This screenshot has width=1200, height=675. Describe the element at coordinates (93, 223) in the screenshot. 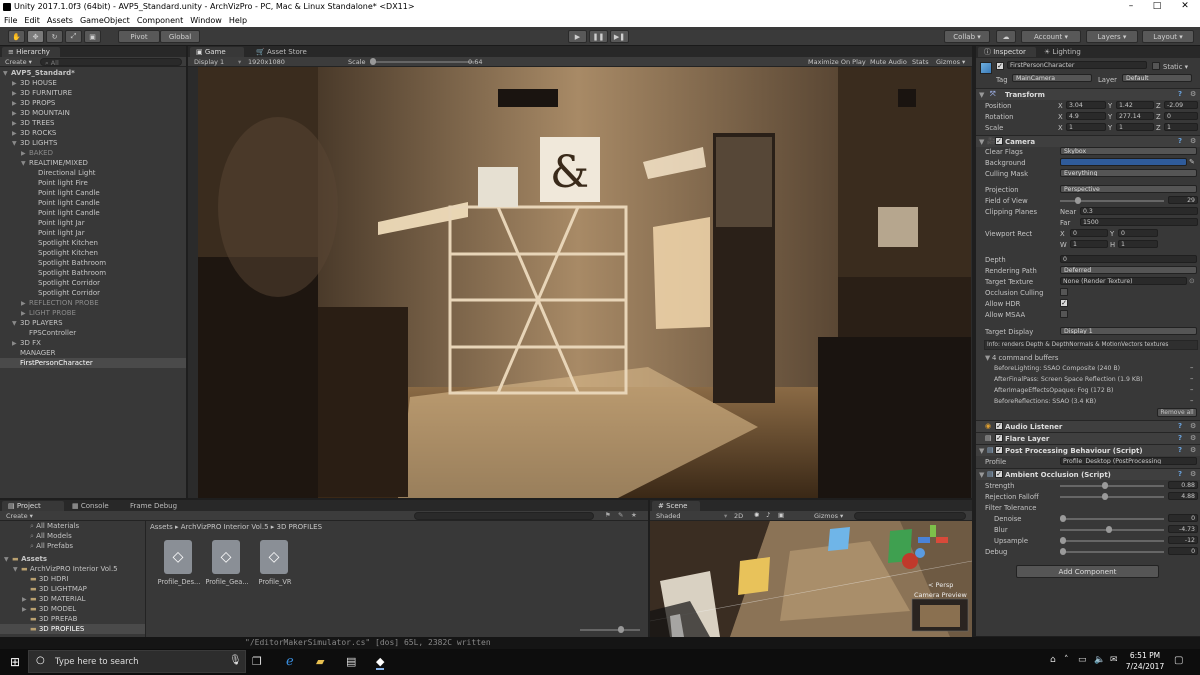

I see `hierarchy-item: Point light Jar` at that location.